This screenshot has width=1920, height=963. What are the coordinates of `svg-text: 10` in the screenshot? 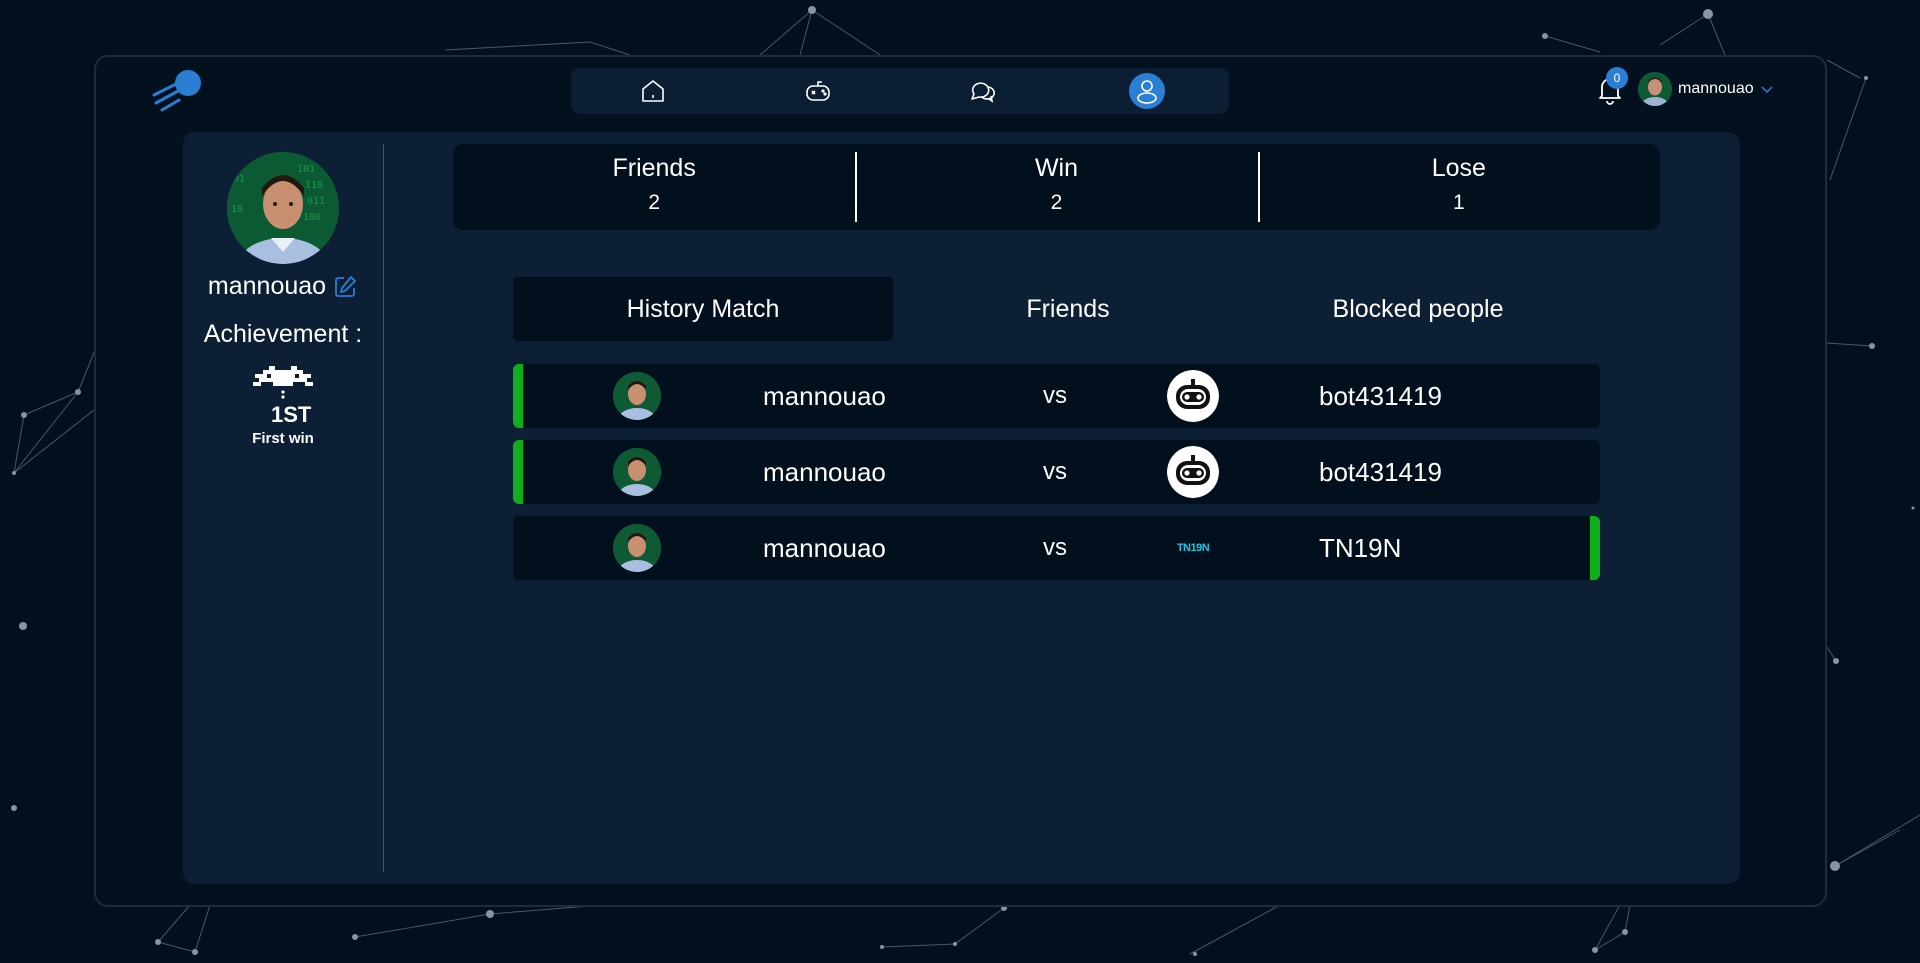 It's located at (237, 209).